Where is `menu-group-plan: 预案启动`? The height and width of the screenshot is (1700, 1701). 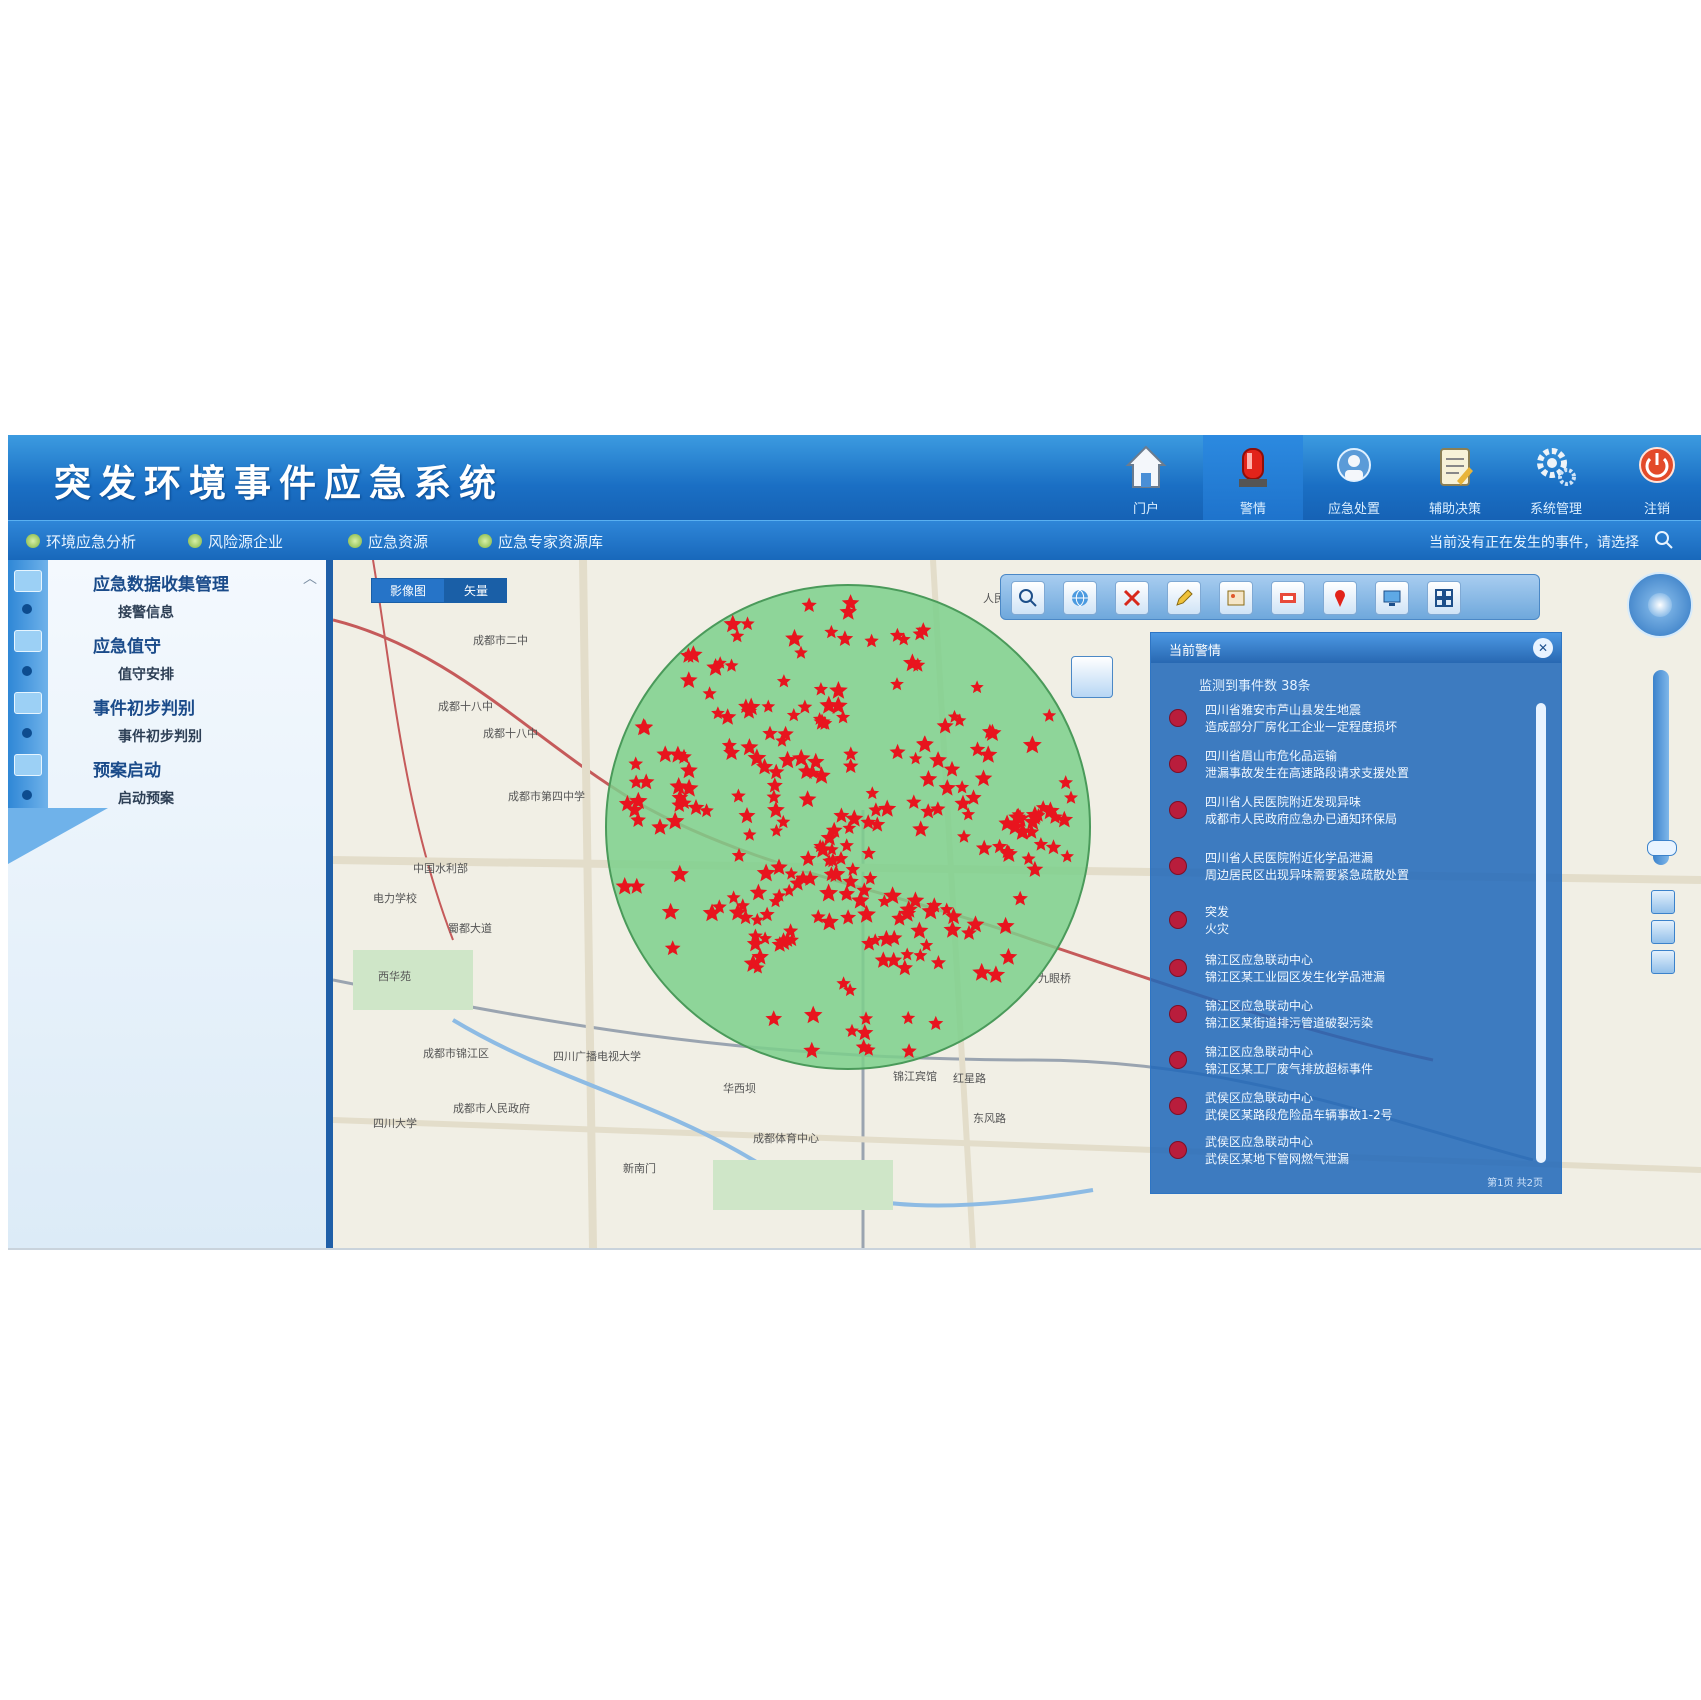
menu-group-plan: 预案启动 is located at coordinates (127, 768).